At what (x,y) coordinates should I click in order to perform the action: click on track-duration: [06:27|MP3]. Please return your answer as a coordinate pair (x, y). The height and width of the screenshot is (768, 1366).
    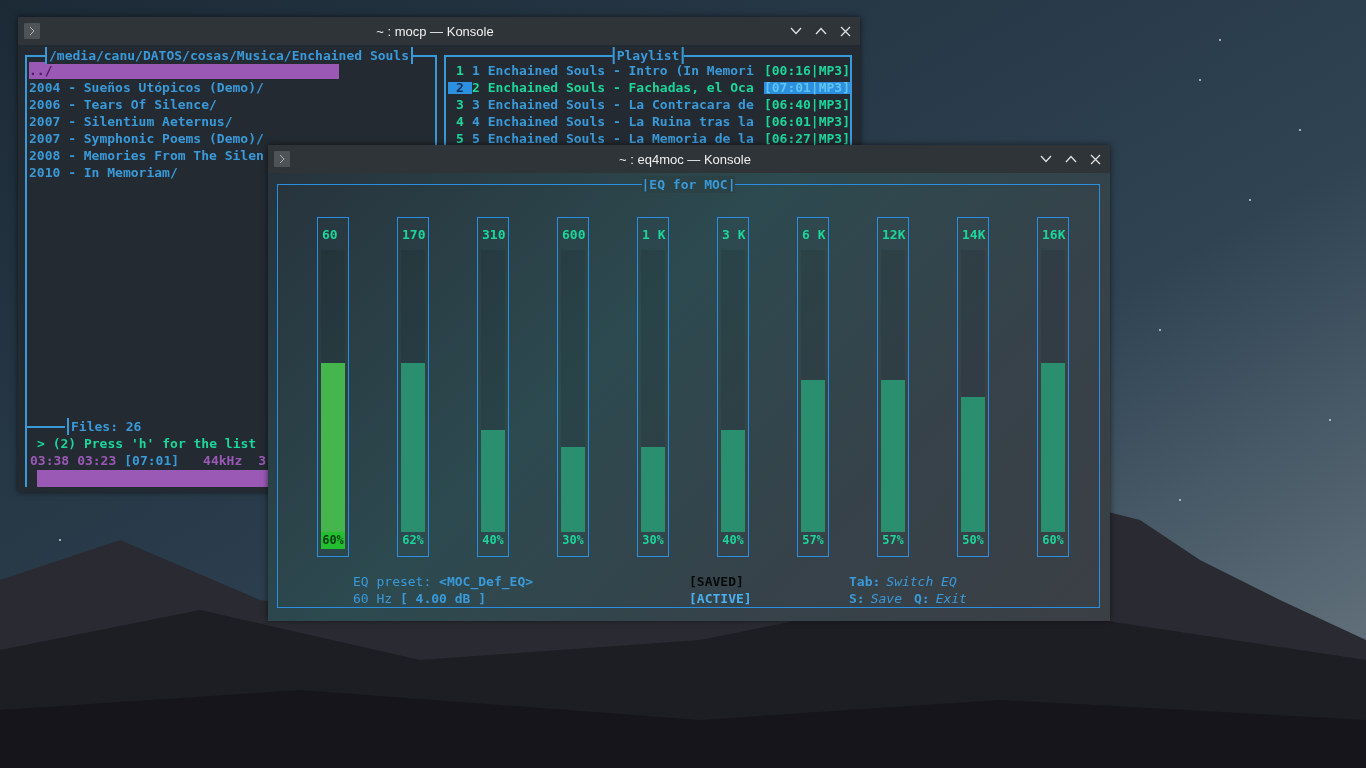
    Looking at the image, I should click on (806, 138).